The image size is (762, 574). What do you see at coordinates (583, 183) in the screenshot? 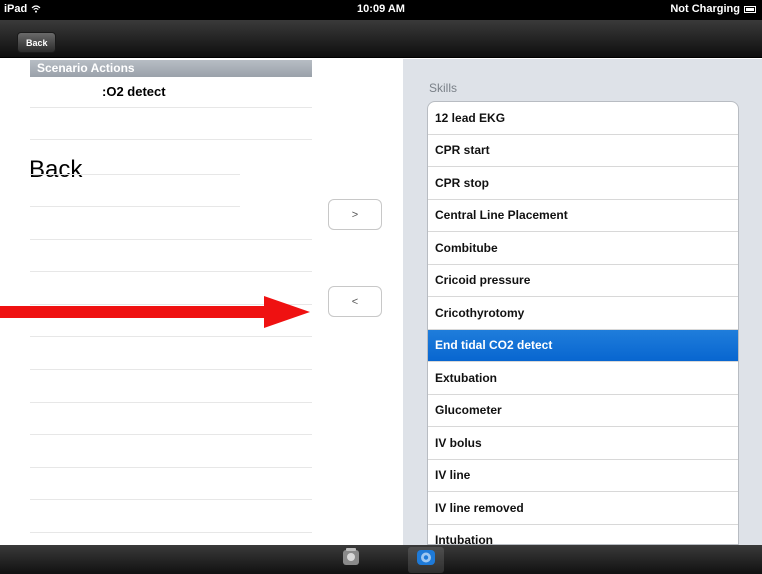
I see `skill-item: CPR stop` at bounding box center [583, 183].